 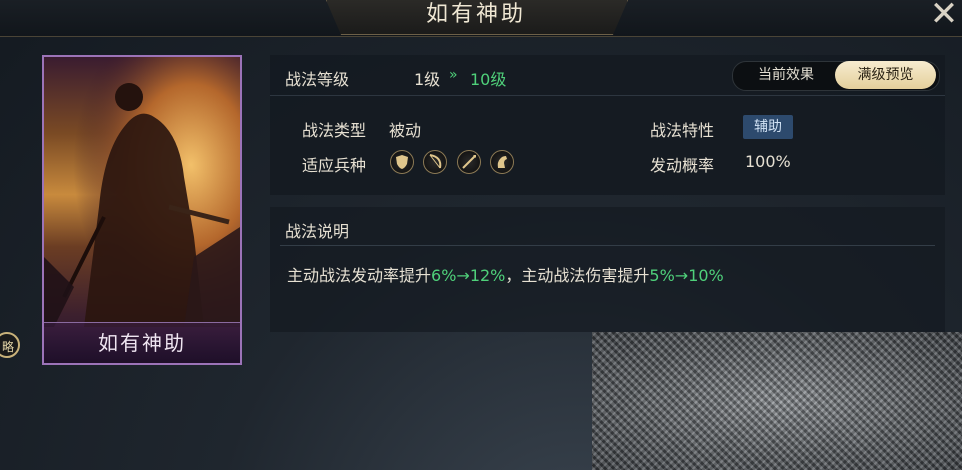 I want to click on type-label: 战法类型, so click(x=334, y=130).